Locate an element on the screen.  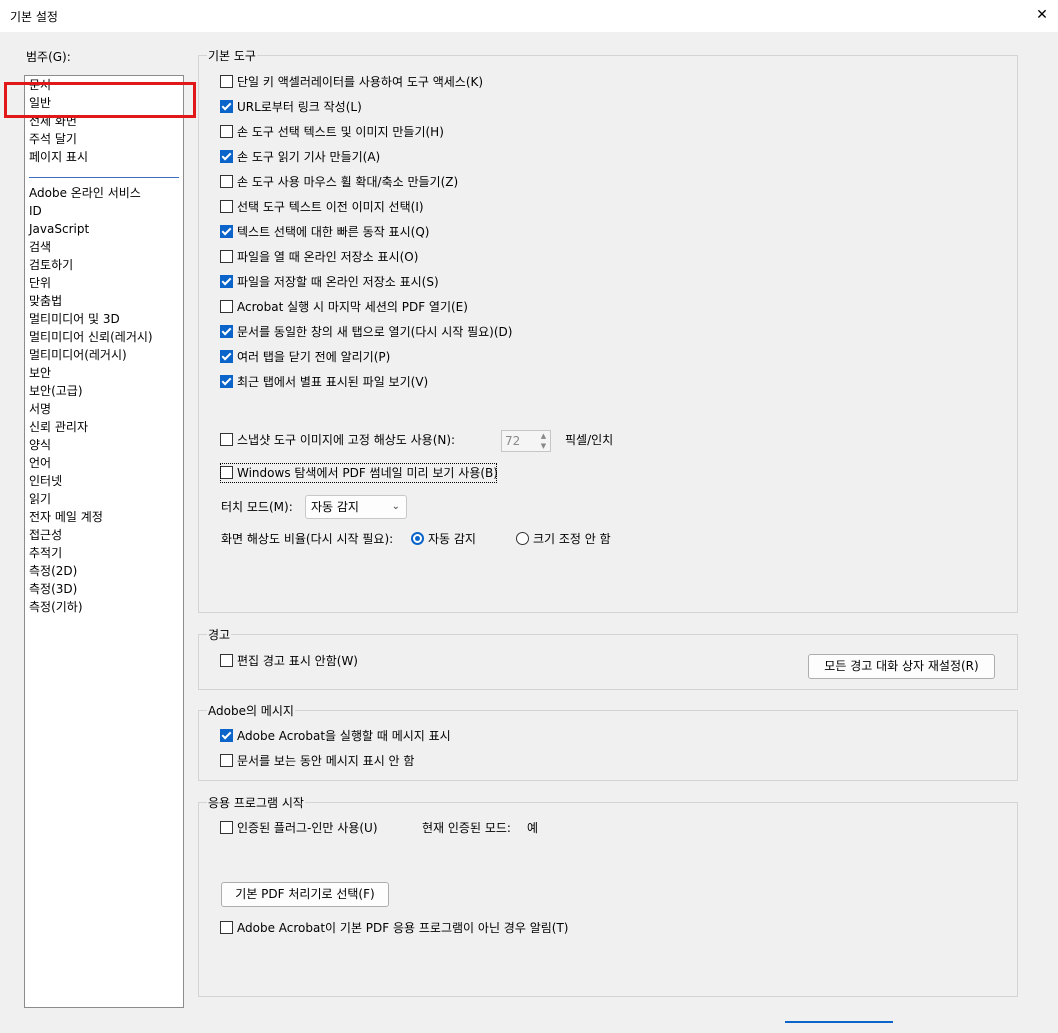
url-links-checkbox: URL로부터 링크 작성(L) is located at coordinates (291, 107).